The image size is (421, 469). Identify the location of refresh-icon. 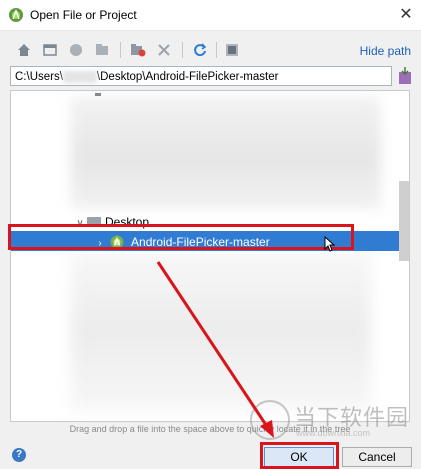
(200, 50).